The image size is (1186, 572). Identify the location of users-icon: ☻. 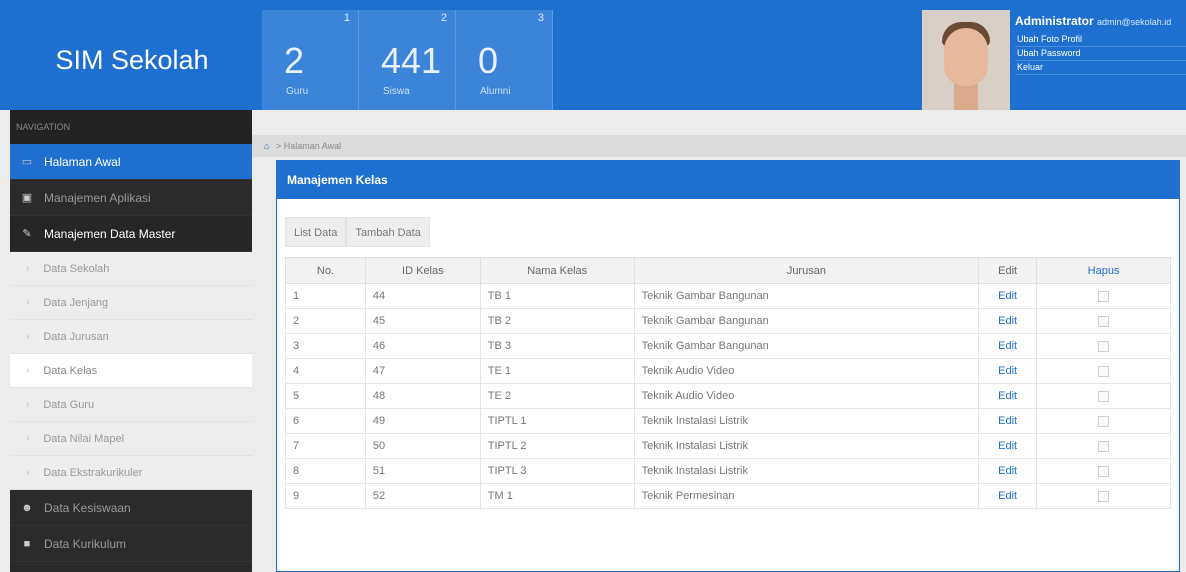
(27, 507).